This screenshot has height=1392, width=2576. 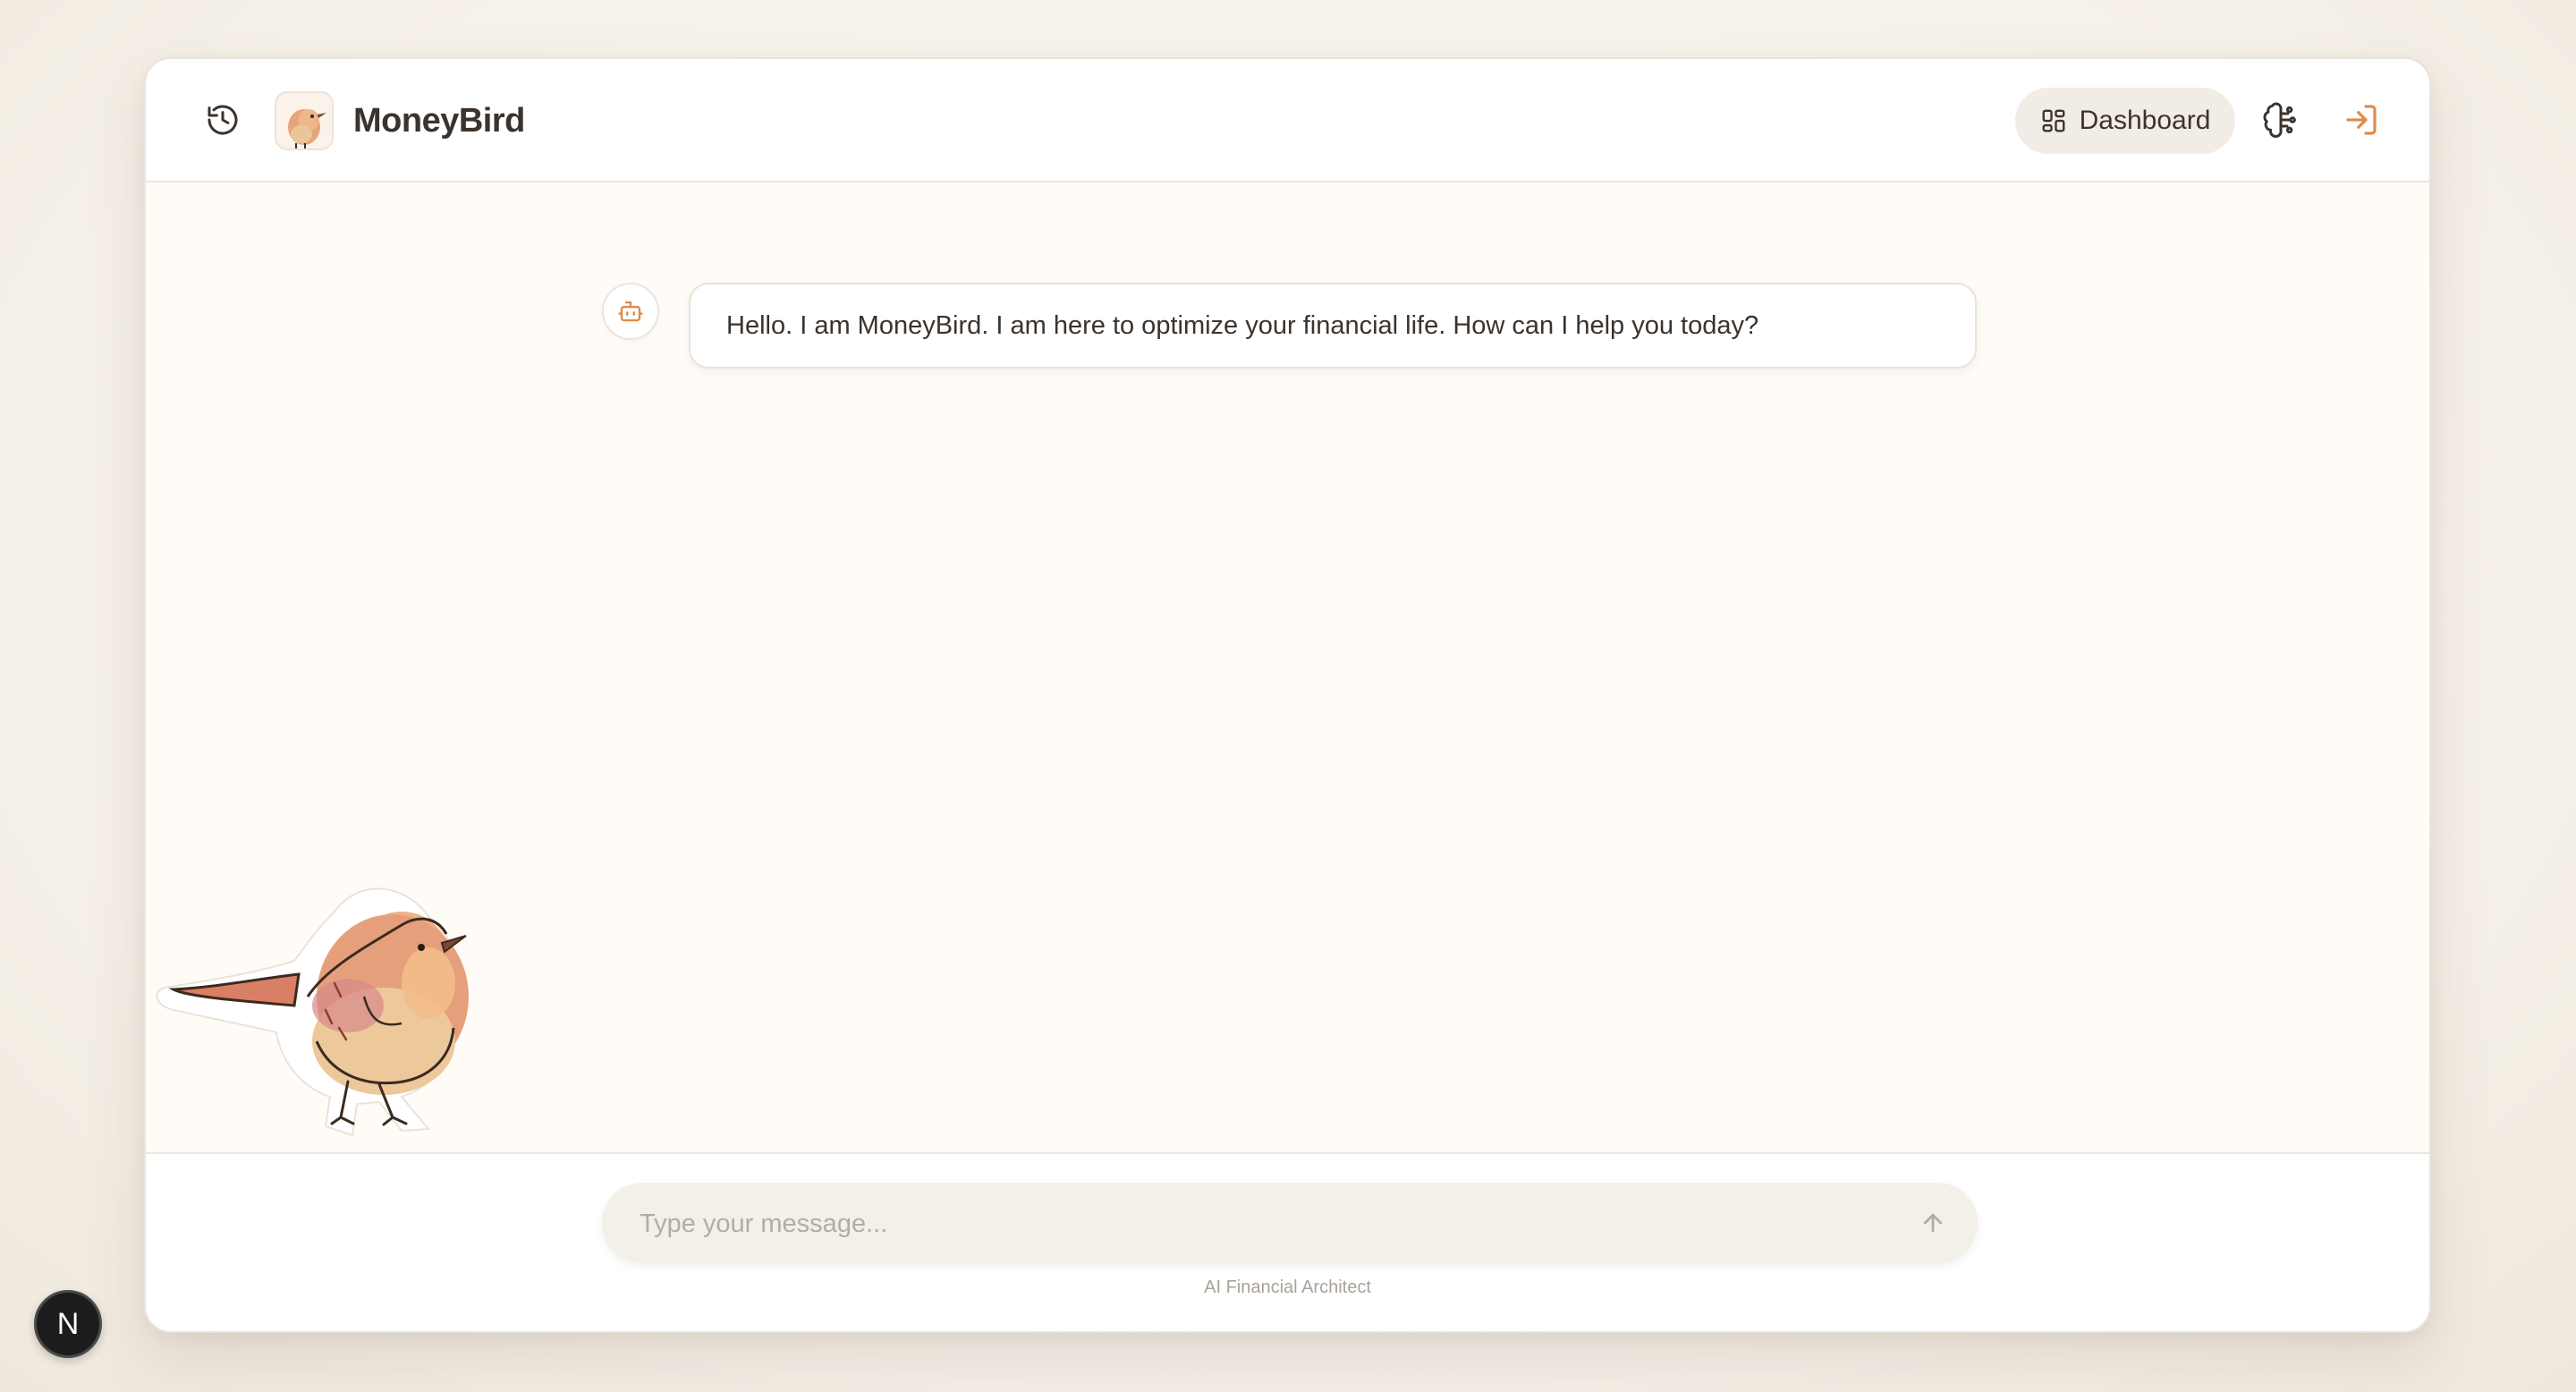 I want to click on history-button, so click(x=222, y=120).